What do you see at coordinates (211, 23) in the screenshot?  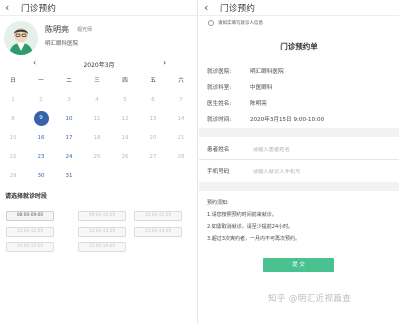 I see `notice-radio-icon` at bounding box center [211, 23].